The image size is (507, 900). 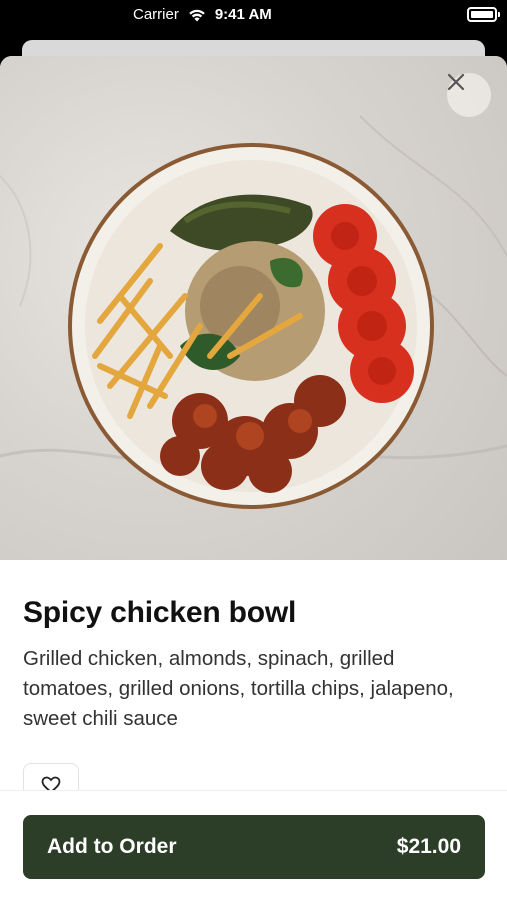 I want to click on add-to-order-button: Add to Order $21.00, so click(x=254, y=847).